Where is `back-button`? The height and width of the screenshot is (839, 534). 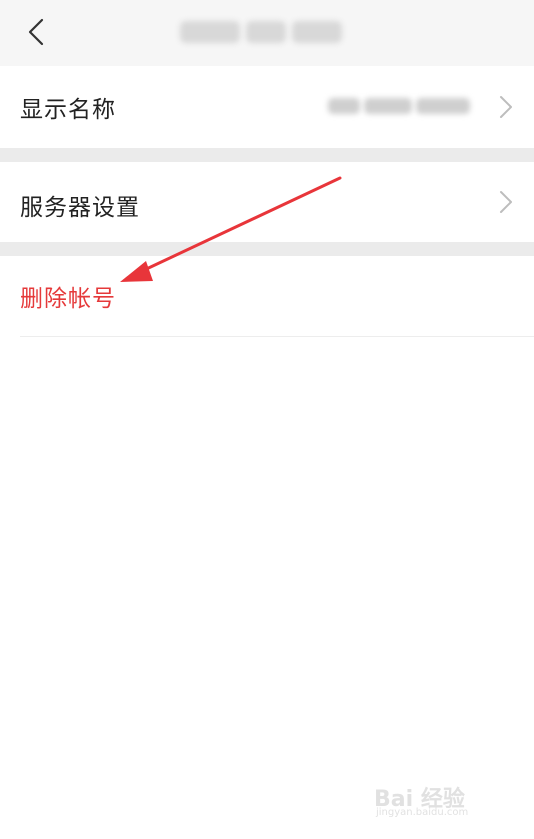 back-button is located at coordinates (36, 32).